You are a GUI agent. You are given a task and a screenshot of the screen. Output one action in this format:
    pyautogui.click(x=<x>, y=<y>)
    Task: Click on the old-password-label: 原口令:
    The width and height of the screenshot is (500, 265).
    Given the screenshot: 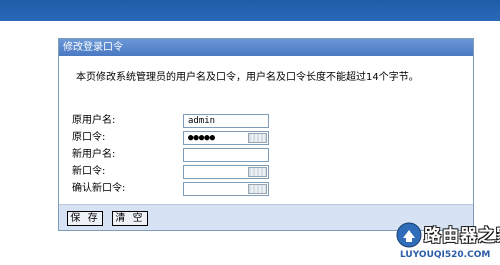 What is the action you would take?
    pyautogui.click(x=89, y=137)
    